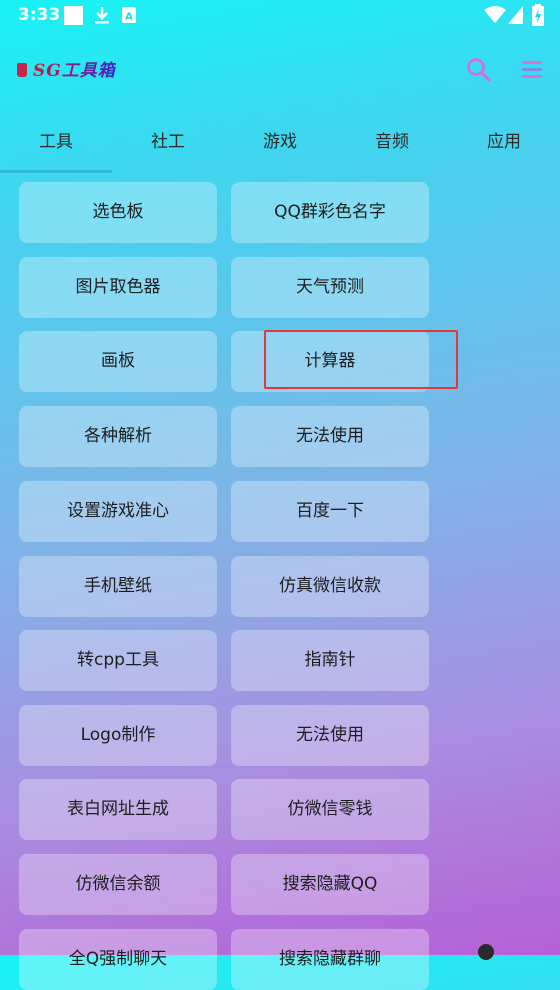 This screenshot has width=560, height=990. Describe the element at coordinates (118, 436) in the screenshot. I see `tool-various-parse-button: 各种解析` at that location.